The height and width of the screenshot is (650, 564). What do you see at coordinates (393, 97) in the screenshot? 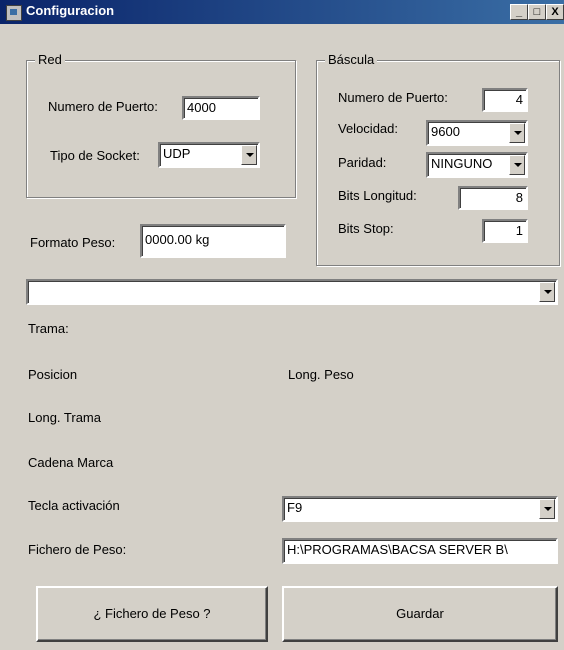
I see `bascula-puerto-label: Numero de Puerto:` at bounding box center [393, 97].